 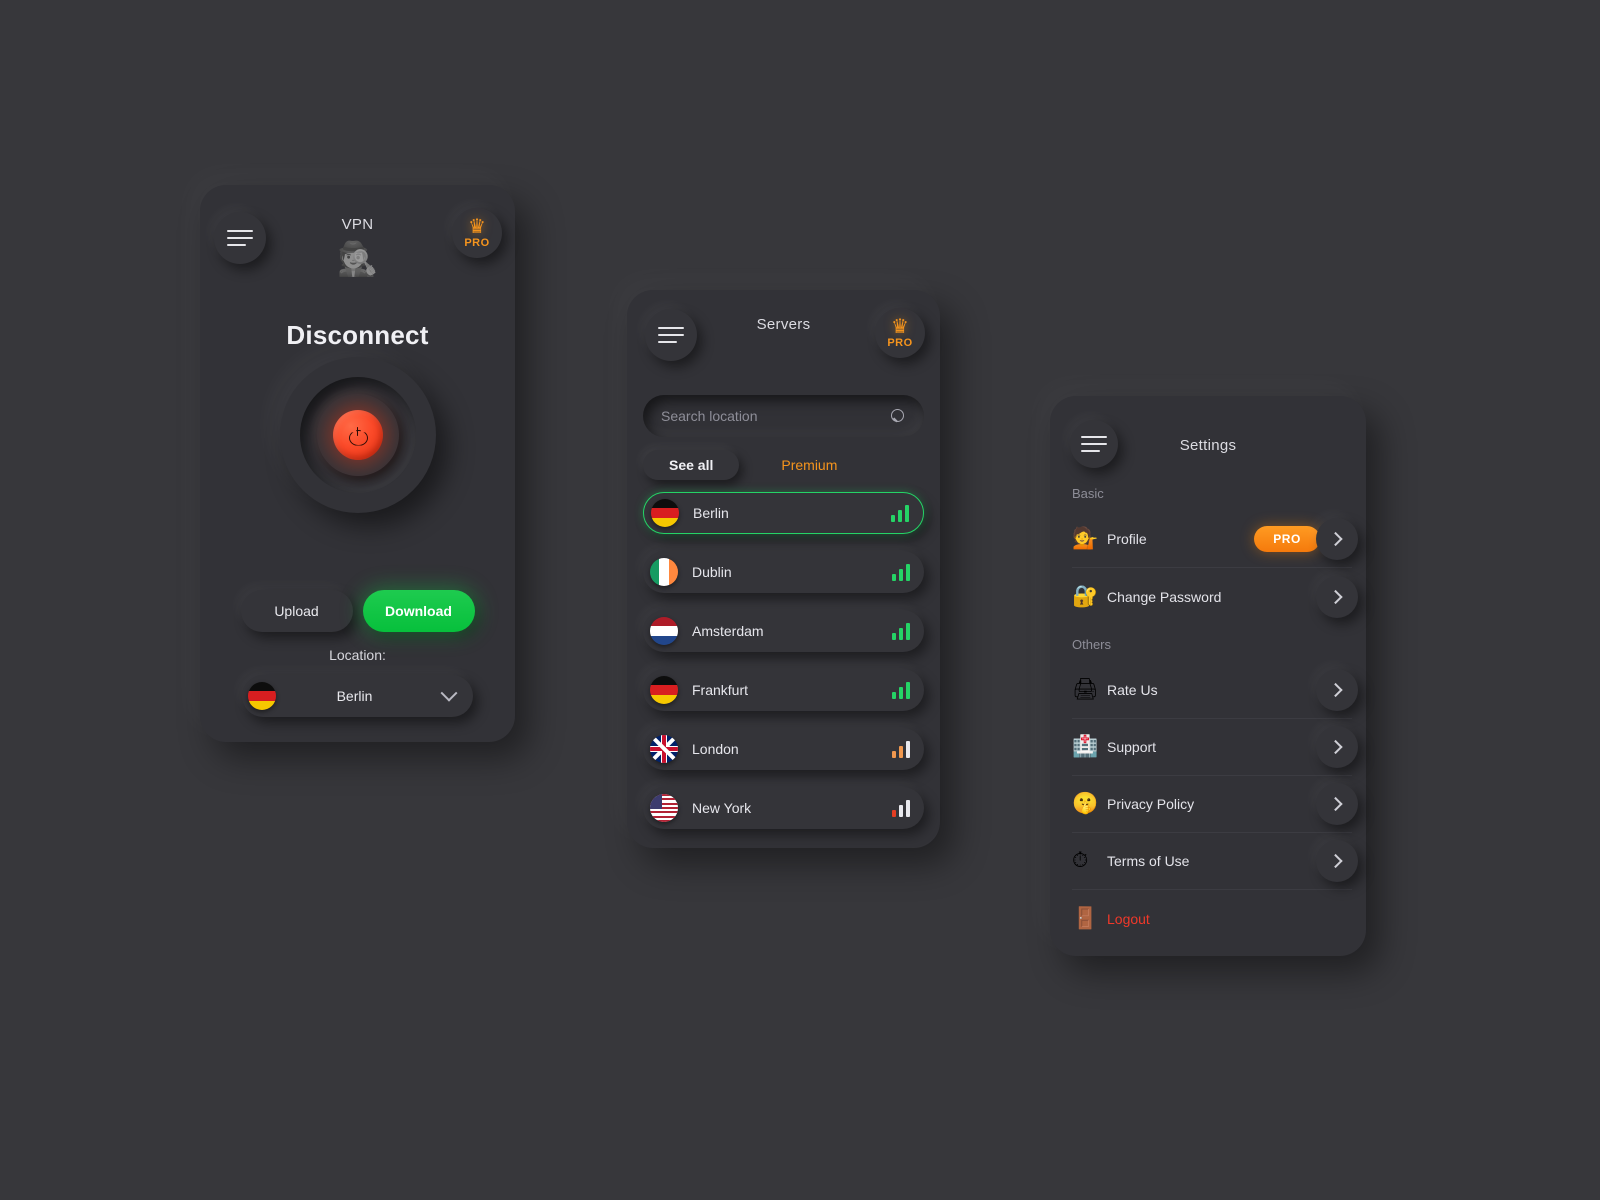 What do you see at coordinates (1215, 690) in the screenshot?
I see `settings-row-rate-us: 🖨 Rate Us` at bounding box center [1215, 690].